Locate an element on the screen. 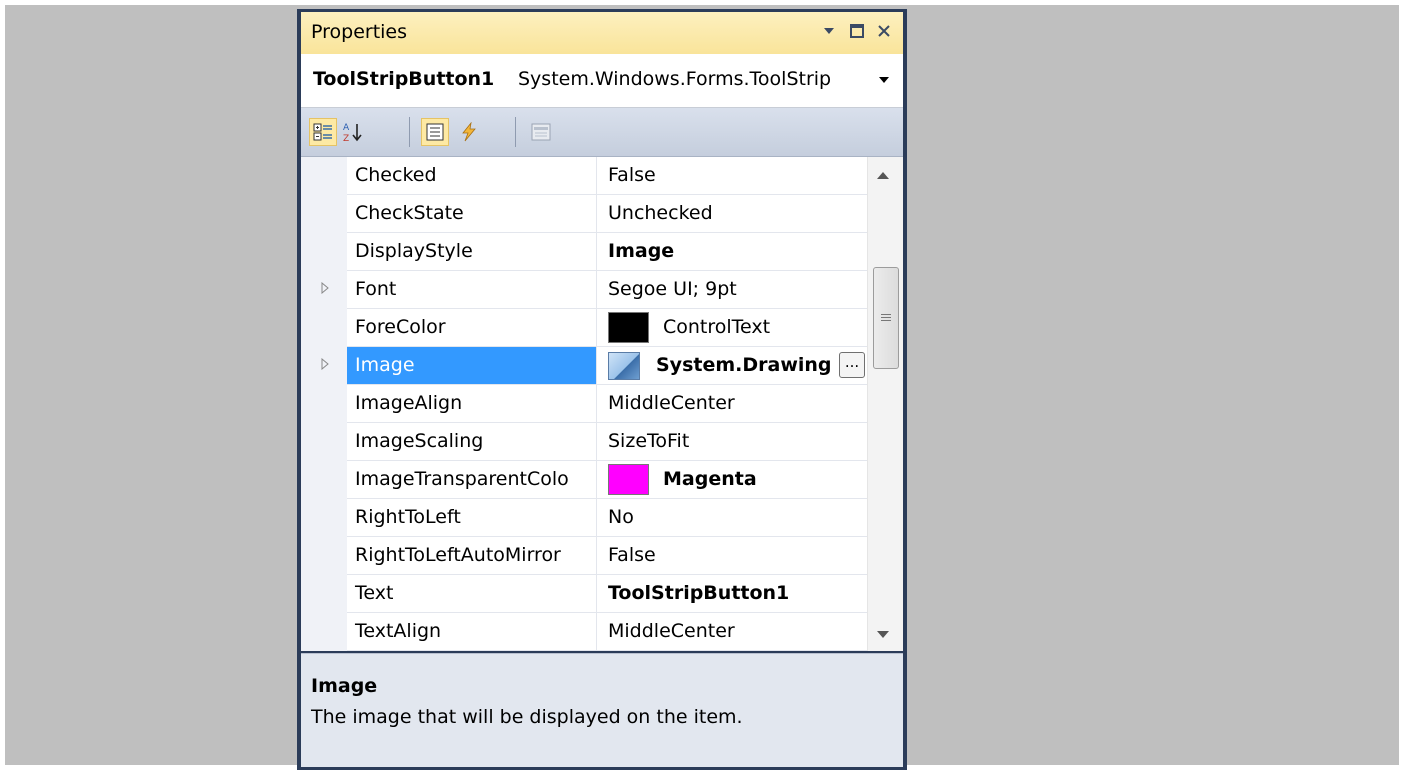  object-name: ToolStripButton1 is located at coordinates (404, 79).